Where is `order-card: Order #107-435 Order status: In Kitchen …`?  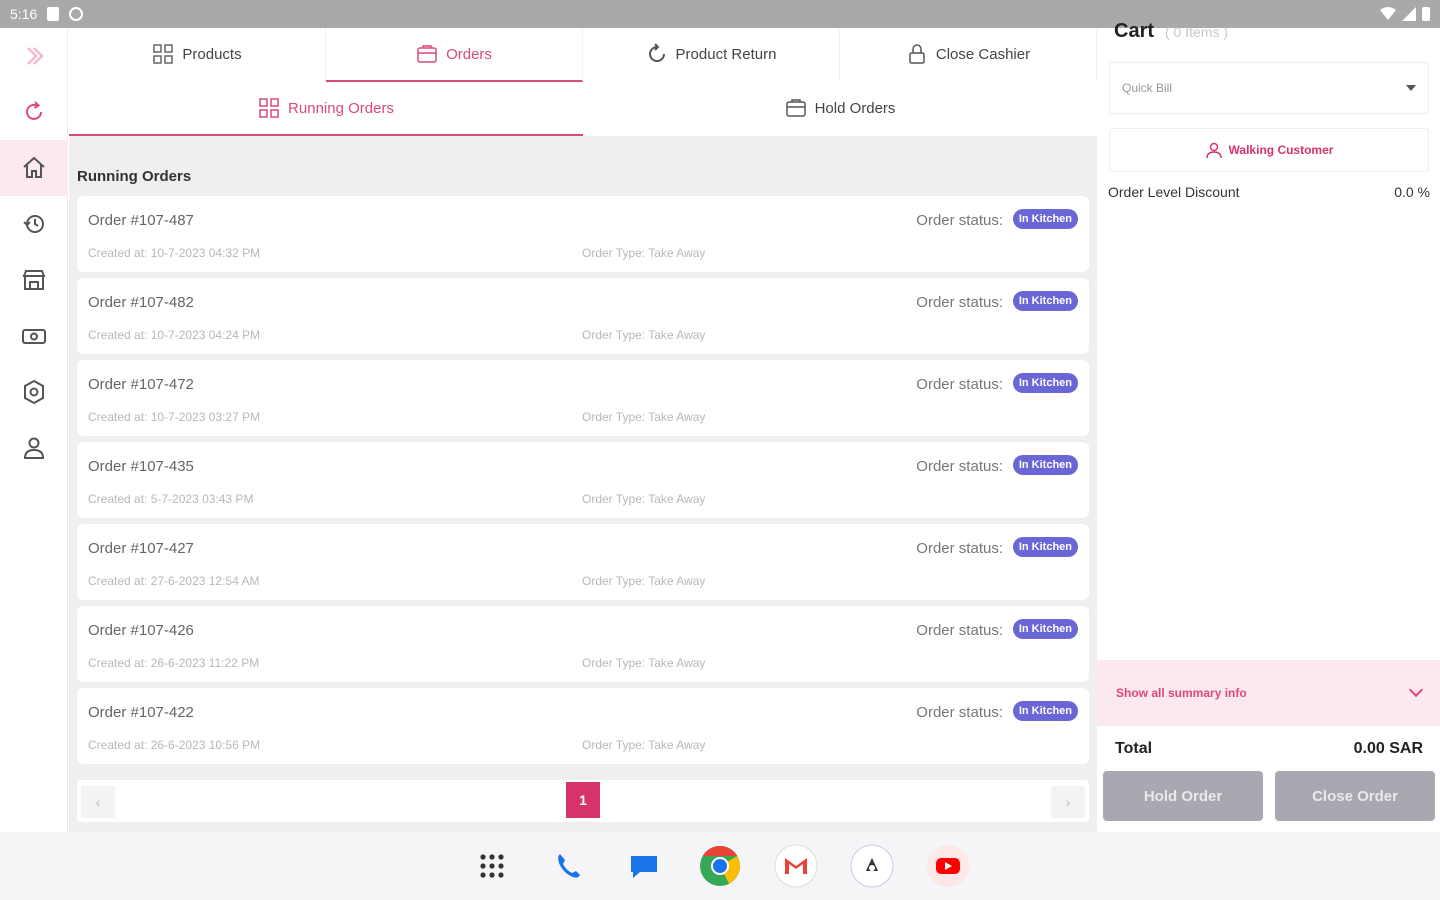 order-card: Order #107-435 Order status: In Kitchen … is located at coordinates (583, 480).